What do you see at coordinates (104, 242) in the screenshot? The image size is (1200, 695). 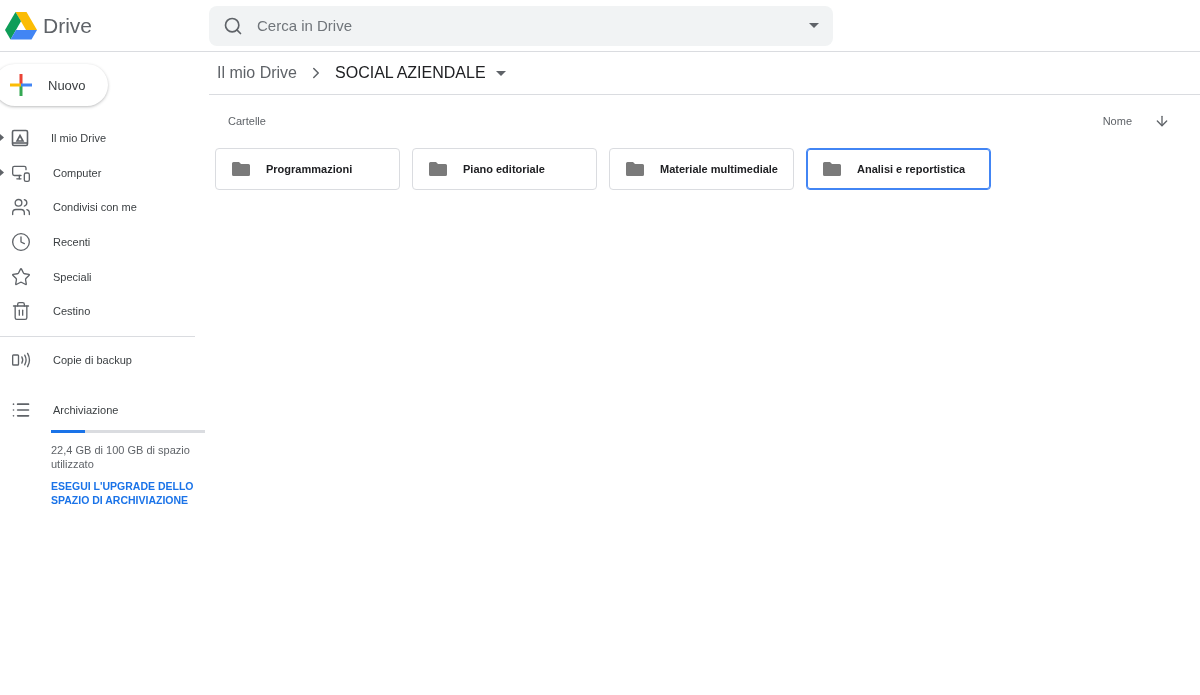 I see `sidebar-item: Recenti` at bounding box center [104, 242].